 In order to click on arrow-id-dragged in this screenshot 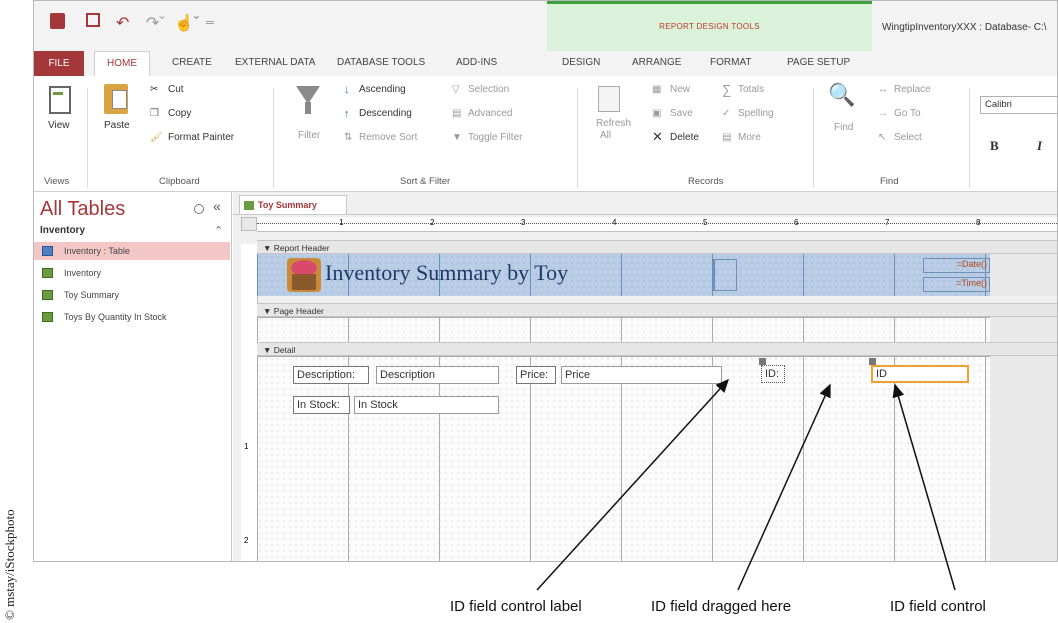, I will do `click(784, 487)`.